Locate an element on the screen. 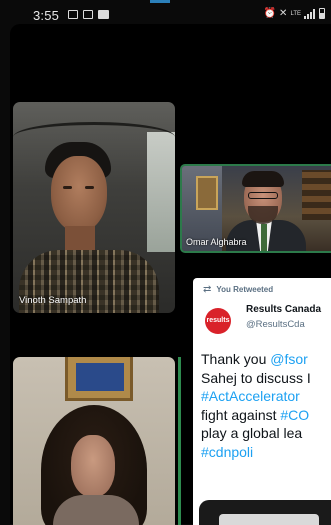  signal-icon is located at coordinates (310, 13).